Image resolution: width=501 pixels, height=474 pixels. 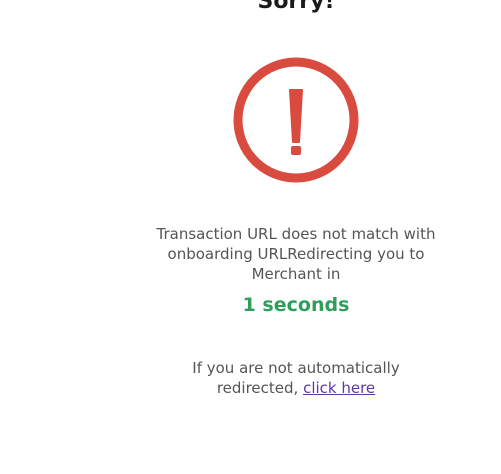 What do you see at coordinates (339, 388) in the screenshot?
I see `click-here-link: click here` at bounding box center [339, 388].